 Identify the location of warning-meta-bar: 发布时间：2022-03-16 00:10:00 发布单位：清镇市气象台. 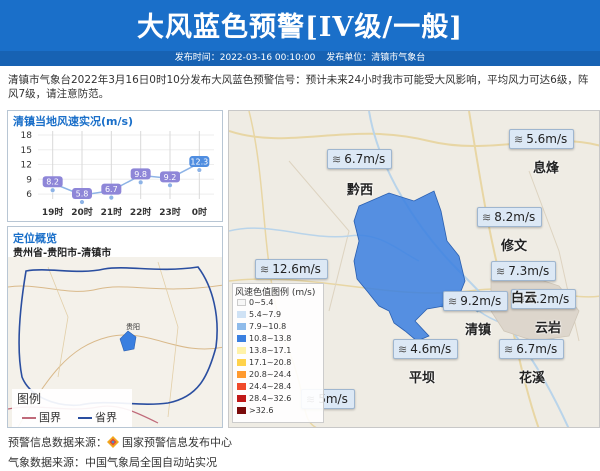
(300, 58).